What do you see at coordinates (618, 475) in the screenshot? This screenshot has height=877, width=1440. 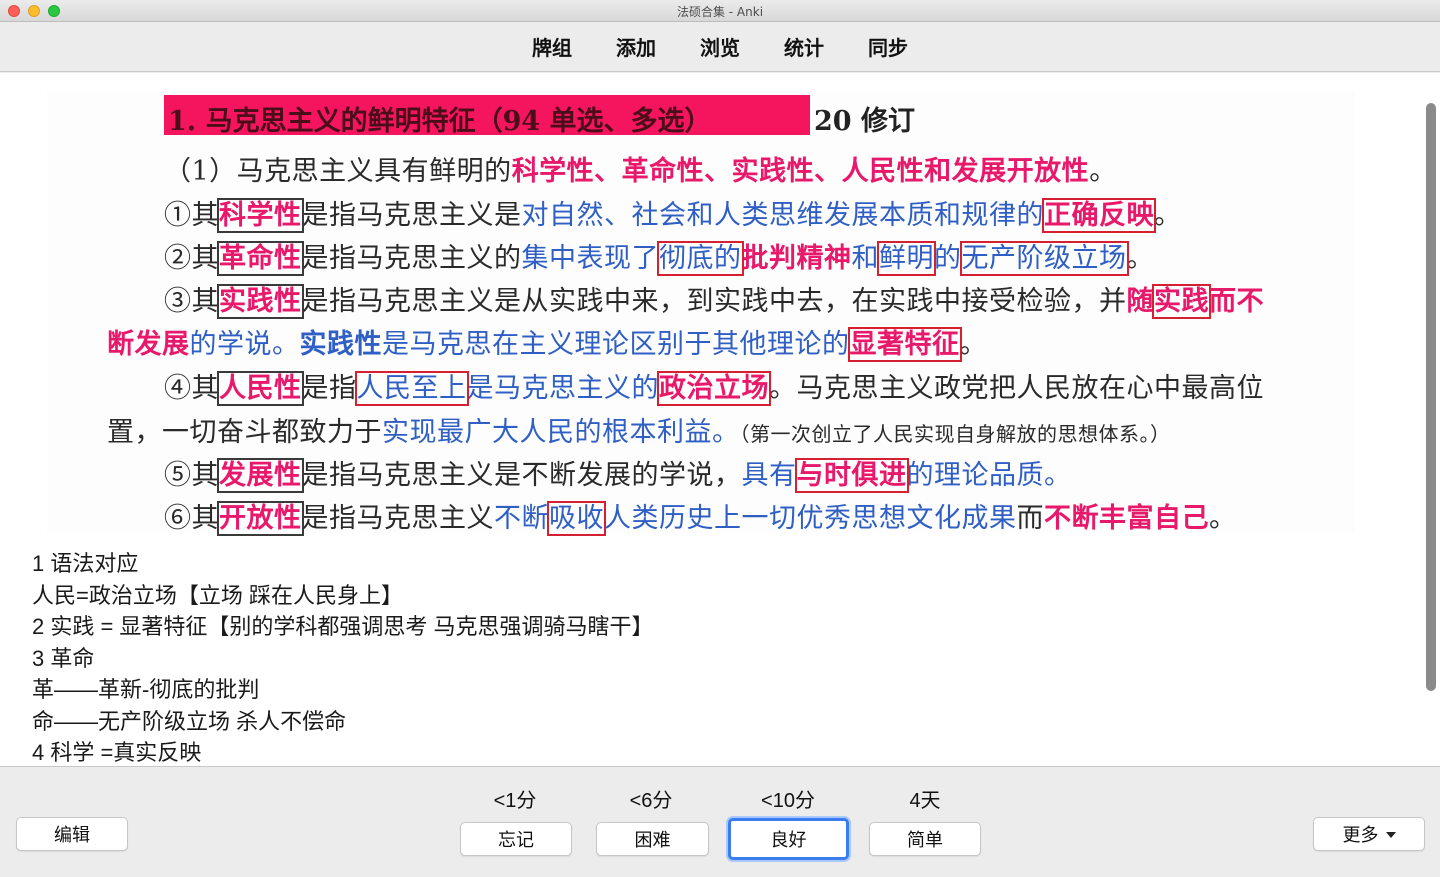 I see `note-line-development: ⑤其发展性是指马克思主义是不断发展的学说，具有与时俱进的理论品质。` at bounding box center [618, 475].